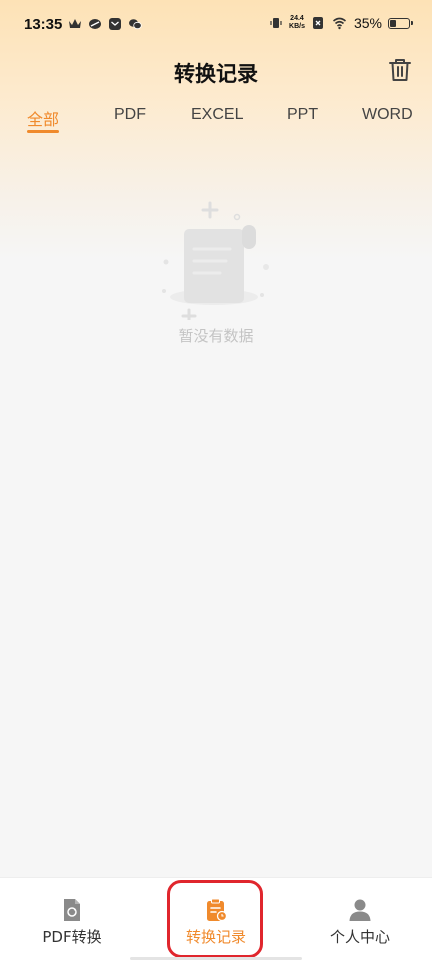 The image size is (432, 964). What do you see at coordinates (400, 23) in the screenshot?
I see `battery-icon` at bounding box center [400, 23].